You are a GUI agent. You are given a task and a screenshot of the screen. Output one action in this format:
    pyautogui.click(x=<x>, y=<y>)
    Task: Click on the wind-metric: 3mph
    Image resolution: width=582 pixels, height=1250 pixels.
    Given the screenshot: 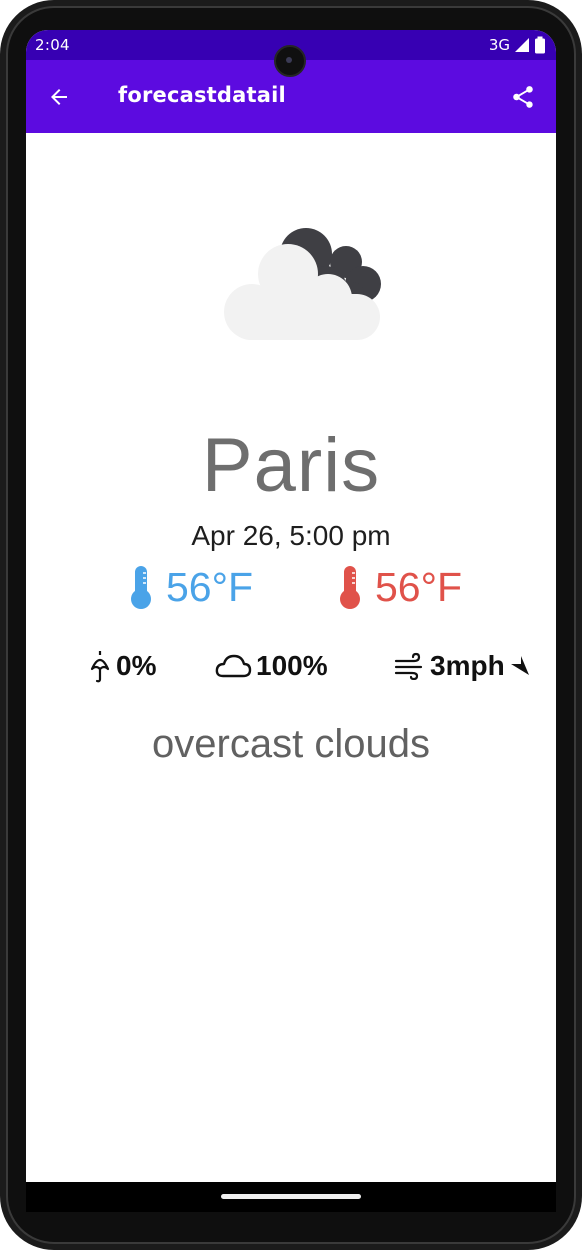 What is the action you would take?
    pyautogui.click(x=462, y=666)
    